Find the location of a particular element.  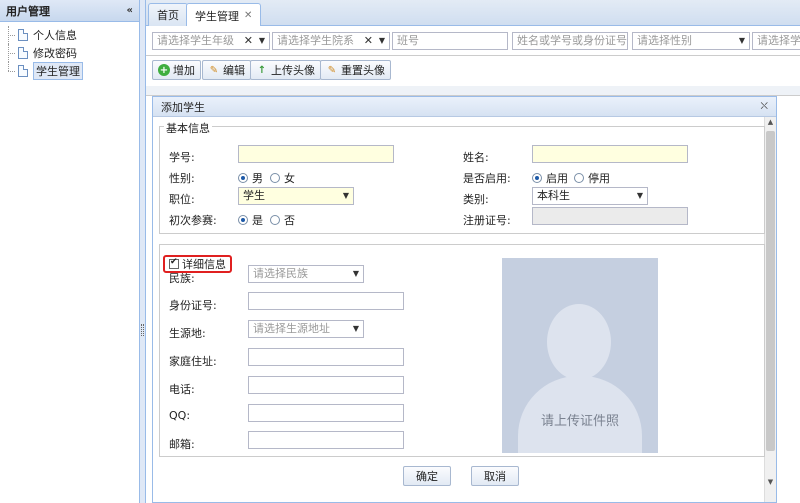

sidebar-item-profile: 个人信息 is located at coordinates (69, 35).